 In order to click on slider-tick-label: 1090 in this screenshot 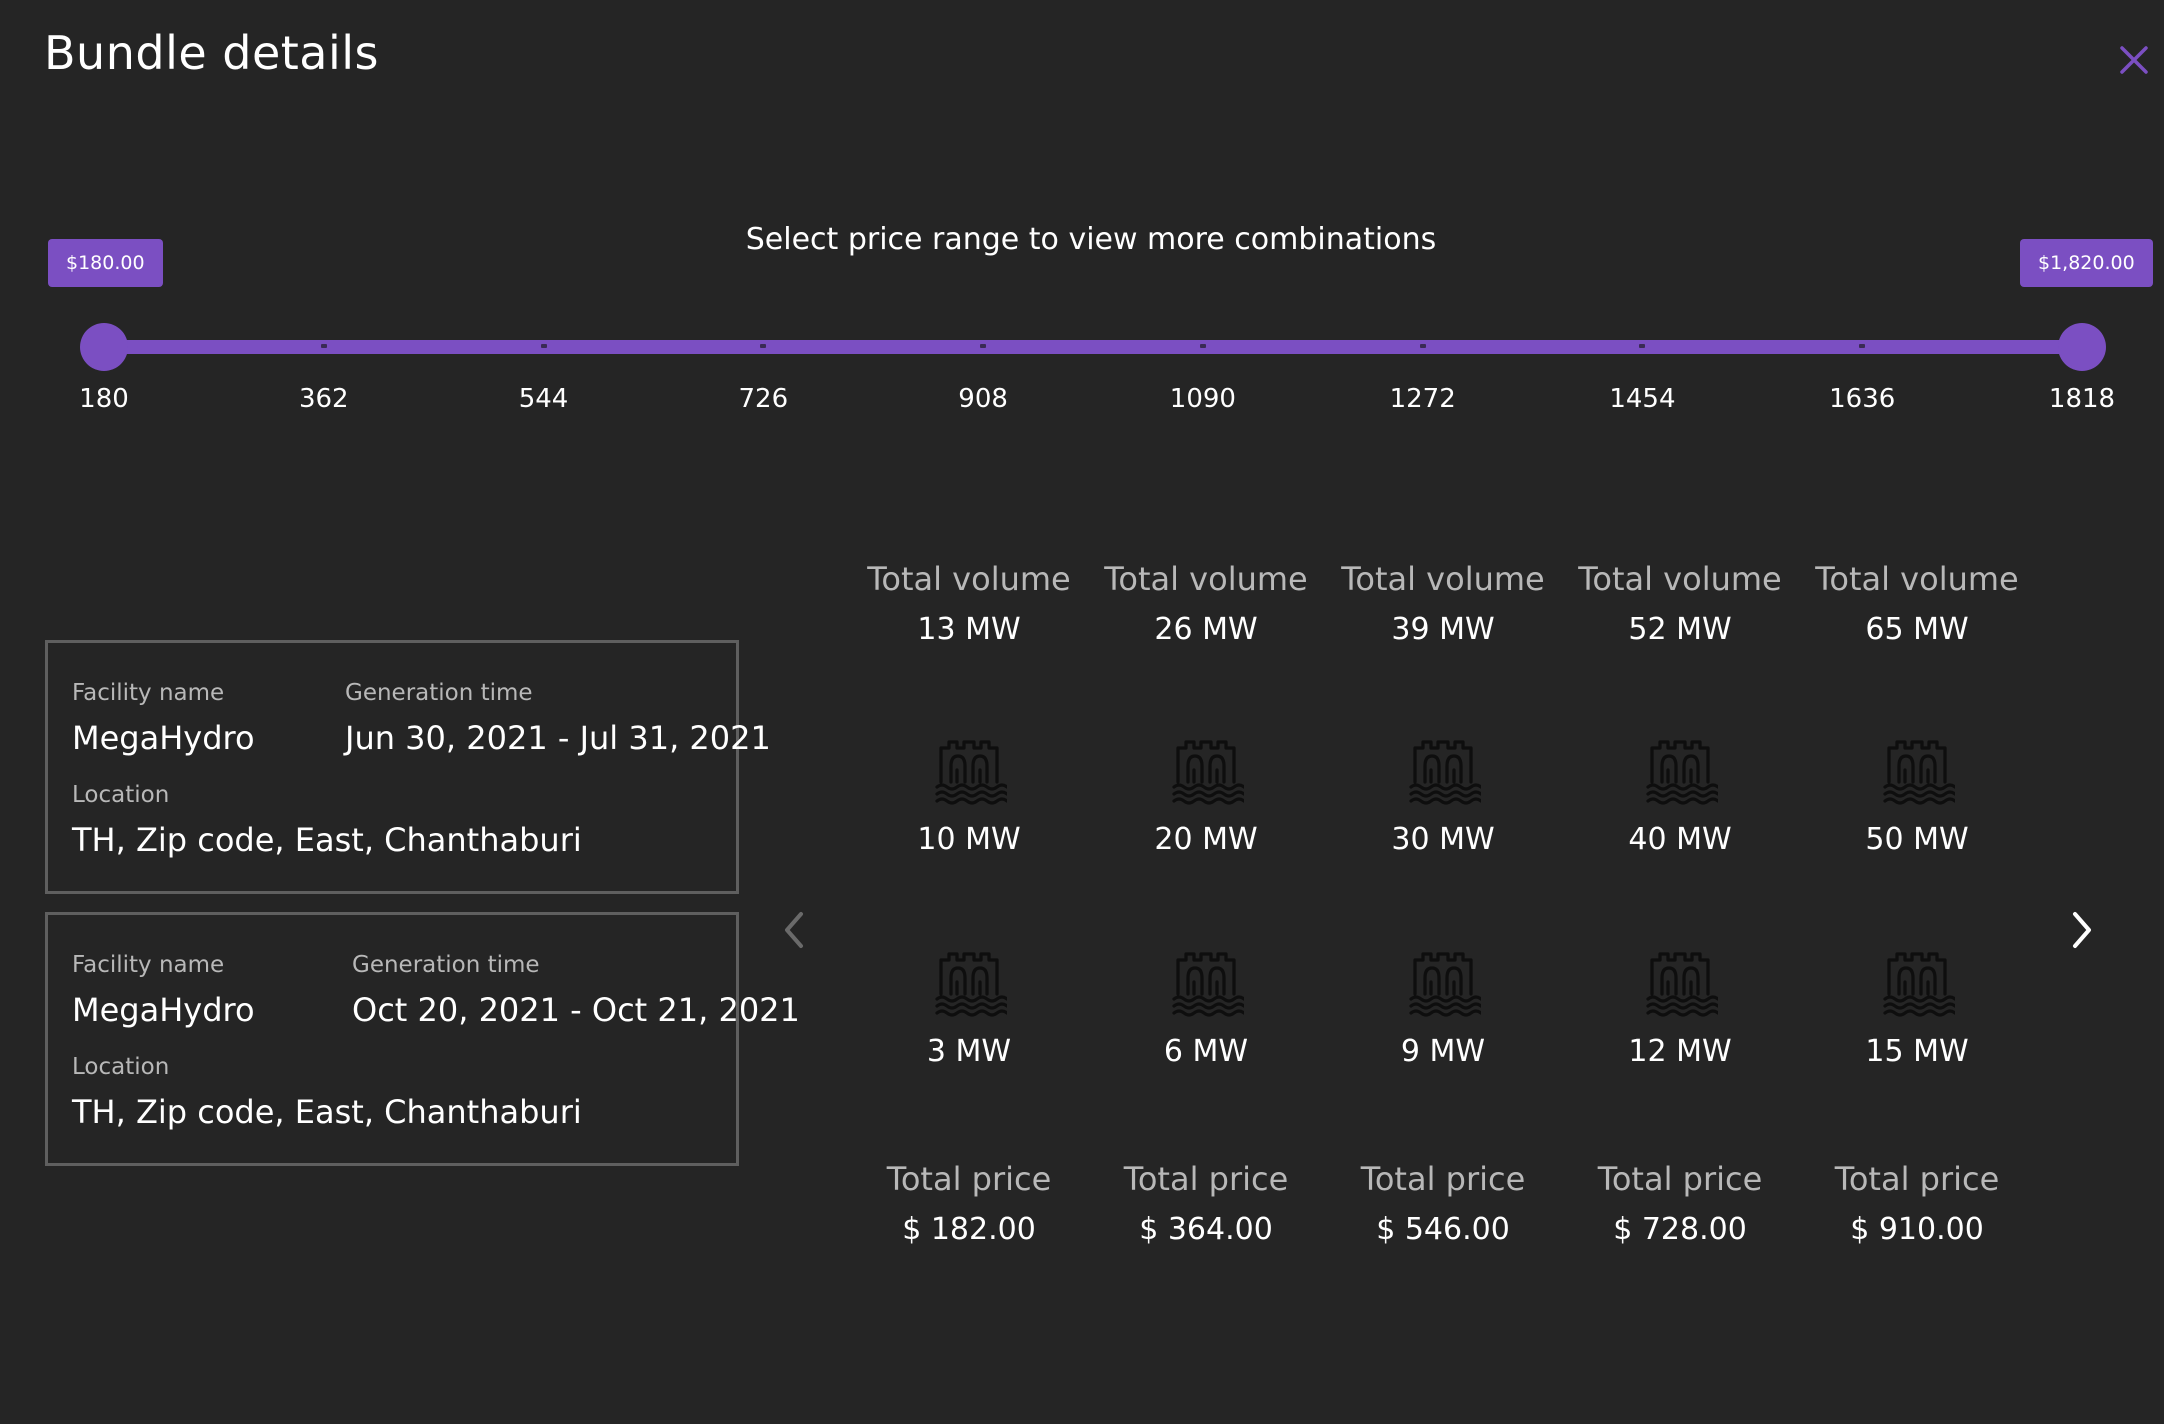, I will do `click(1202, 399)`.